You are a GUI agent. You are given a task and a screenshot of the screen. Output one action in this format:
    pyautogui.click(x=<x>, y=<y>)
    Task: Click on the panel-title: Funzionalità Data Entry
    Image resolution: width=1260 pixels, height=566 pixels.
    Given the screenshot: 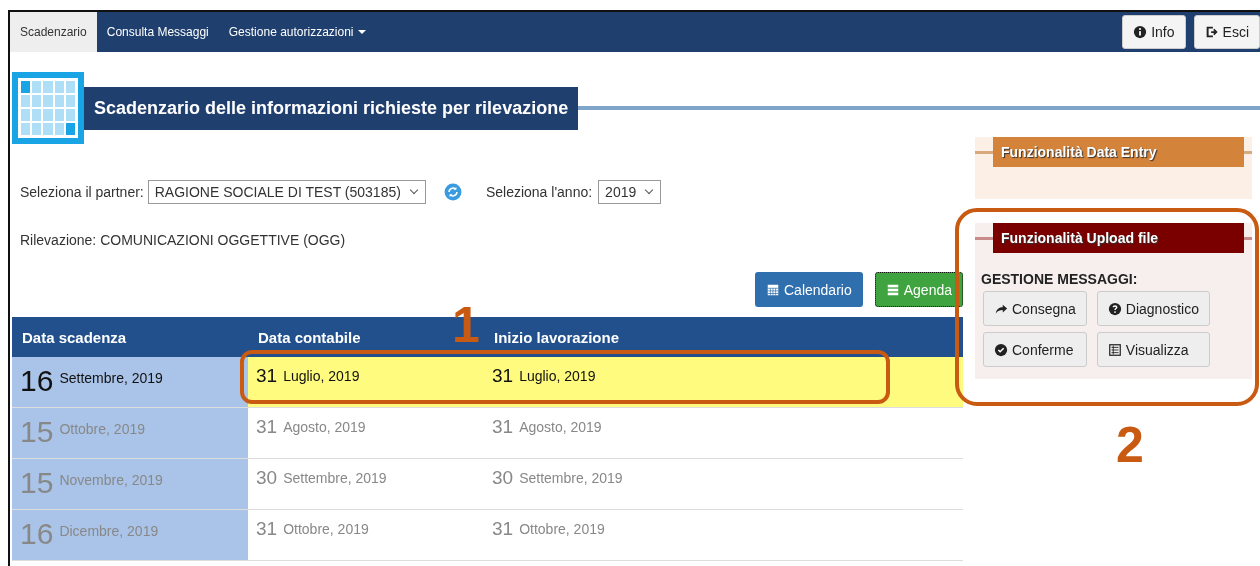 What is the action you would take?
    pyautogui.click(x=1118, y=152)
    